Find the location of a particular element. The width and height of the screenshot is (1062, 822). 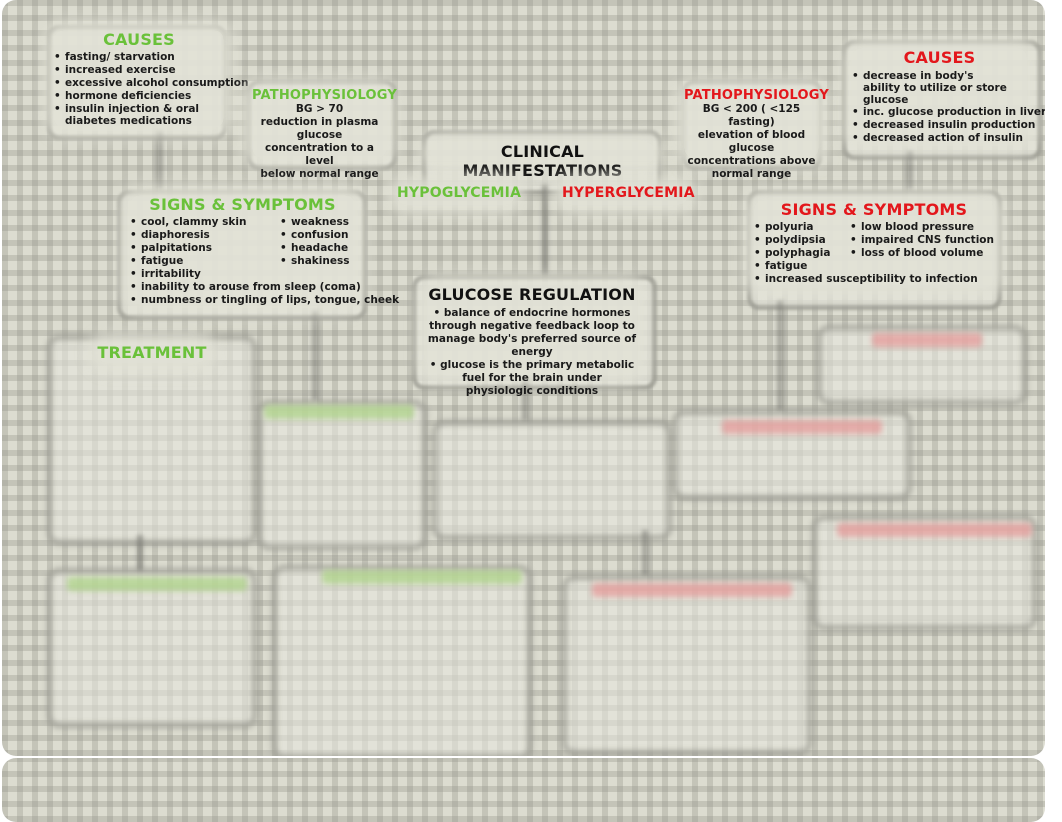

list-item: increased susceptibility to infection is located at coordinates (874, 279).